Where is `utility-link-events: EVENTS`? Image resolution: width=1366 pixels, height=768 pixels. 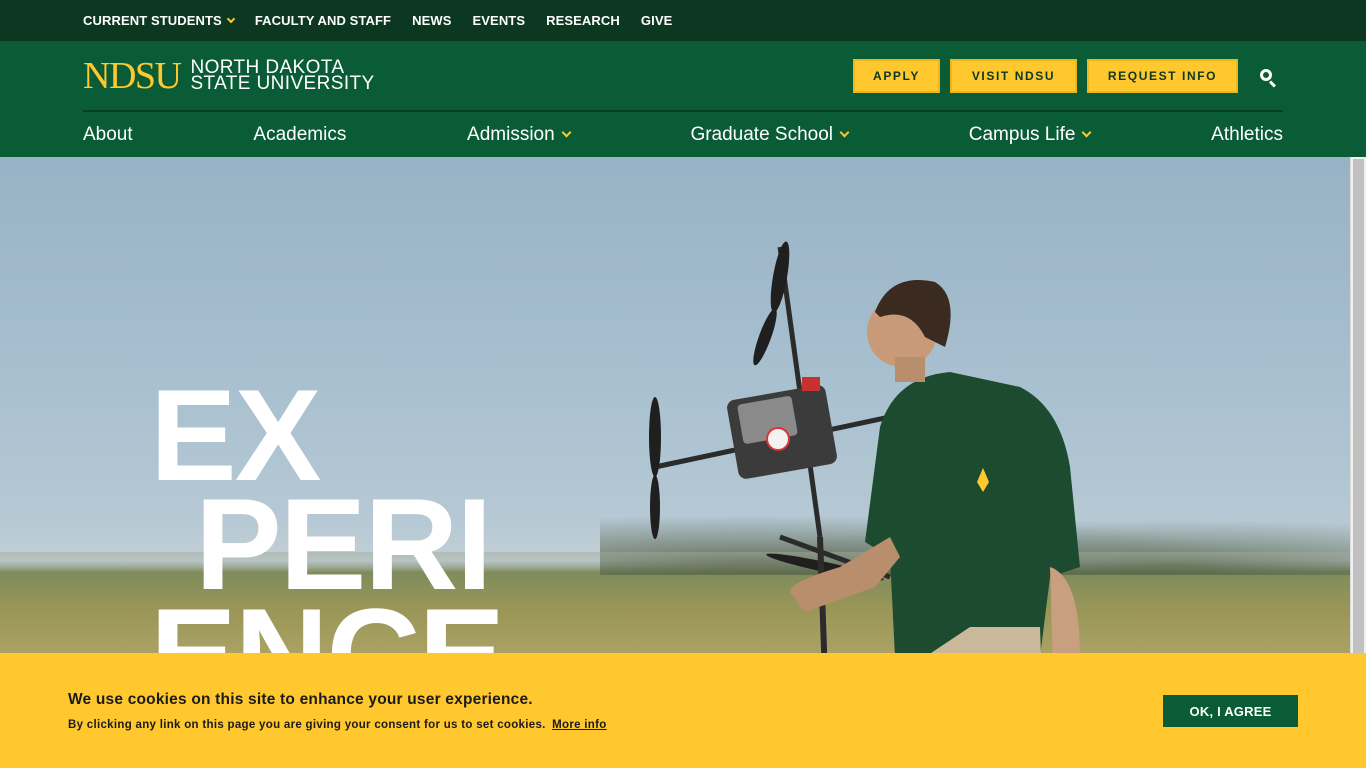
utility-link-events: EVENTS is located at coordinates (499, 20).